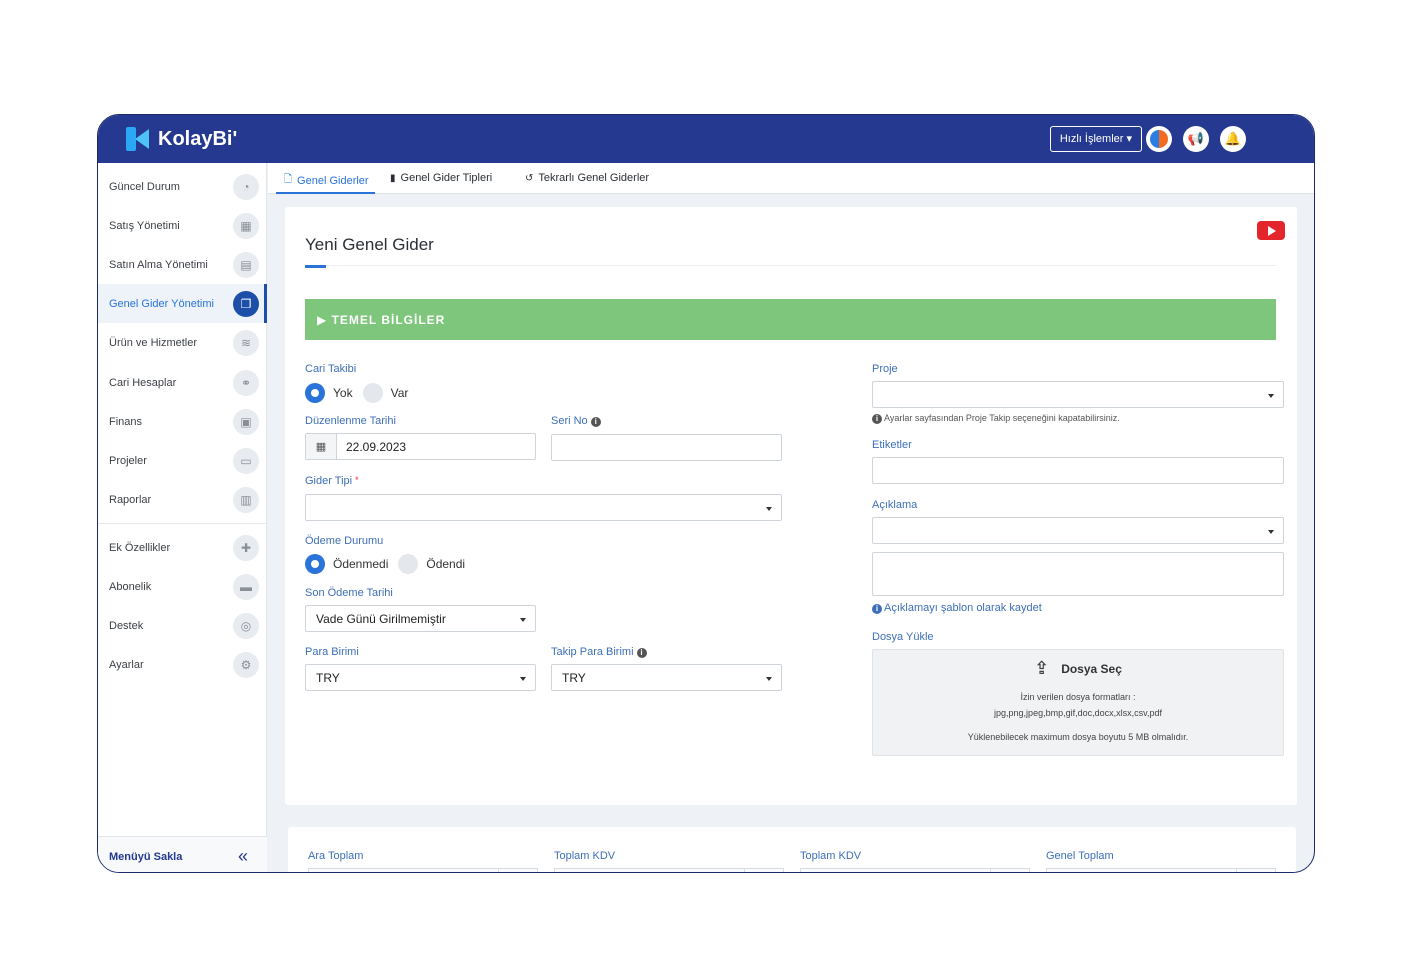 Image resolution: width=1412 pixels, height=960 pixels. What do you see at coordinates (892, 445) in the screenshot?
I see `etiketler-label: Etiketler` at bounding box center [892, 445].